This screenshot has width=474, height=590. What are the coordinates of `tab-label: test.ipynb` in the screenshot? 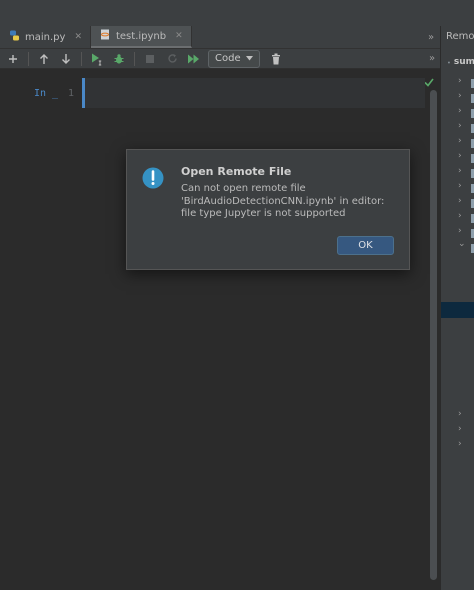 It's located at (141, 36).